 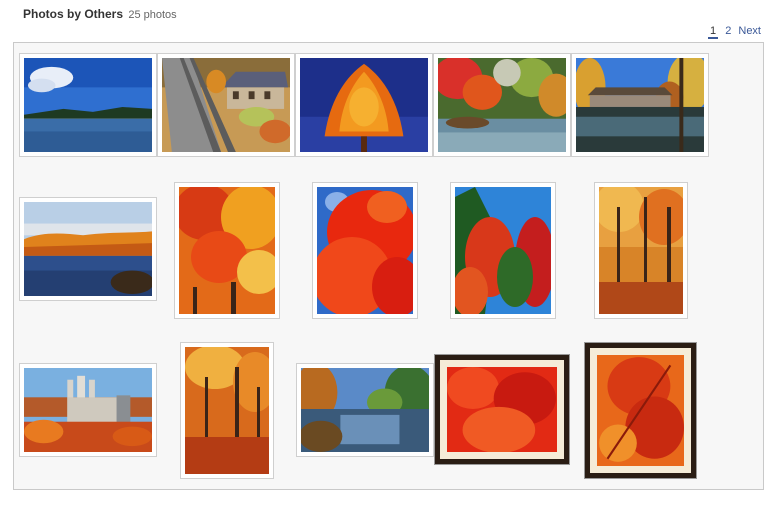 What do you see at coordinates (152, 15) in the screenshot?
I see `photo-count: 25 photos` at bounding box center [152, 15].